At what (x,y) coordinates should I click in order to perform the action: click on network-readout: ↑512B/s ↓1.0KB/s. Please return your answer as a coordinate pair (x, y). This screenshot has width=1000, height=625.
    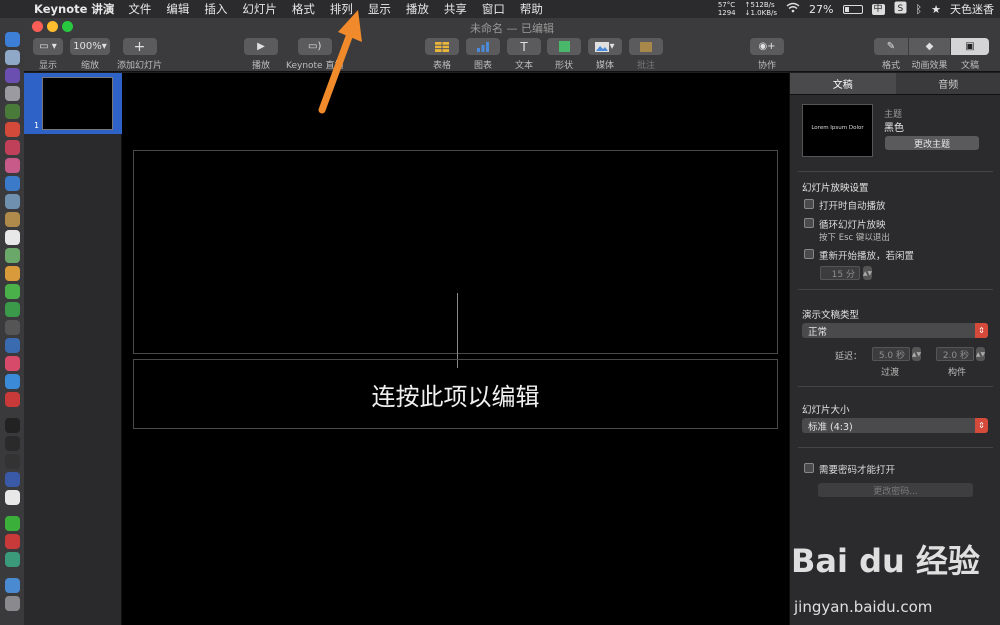
    Looking at the image, I should click on (761, 9).